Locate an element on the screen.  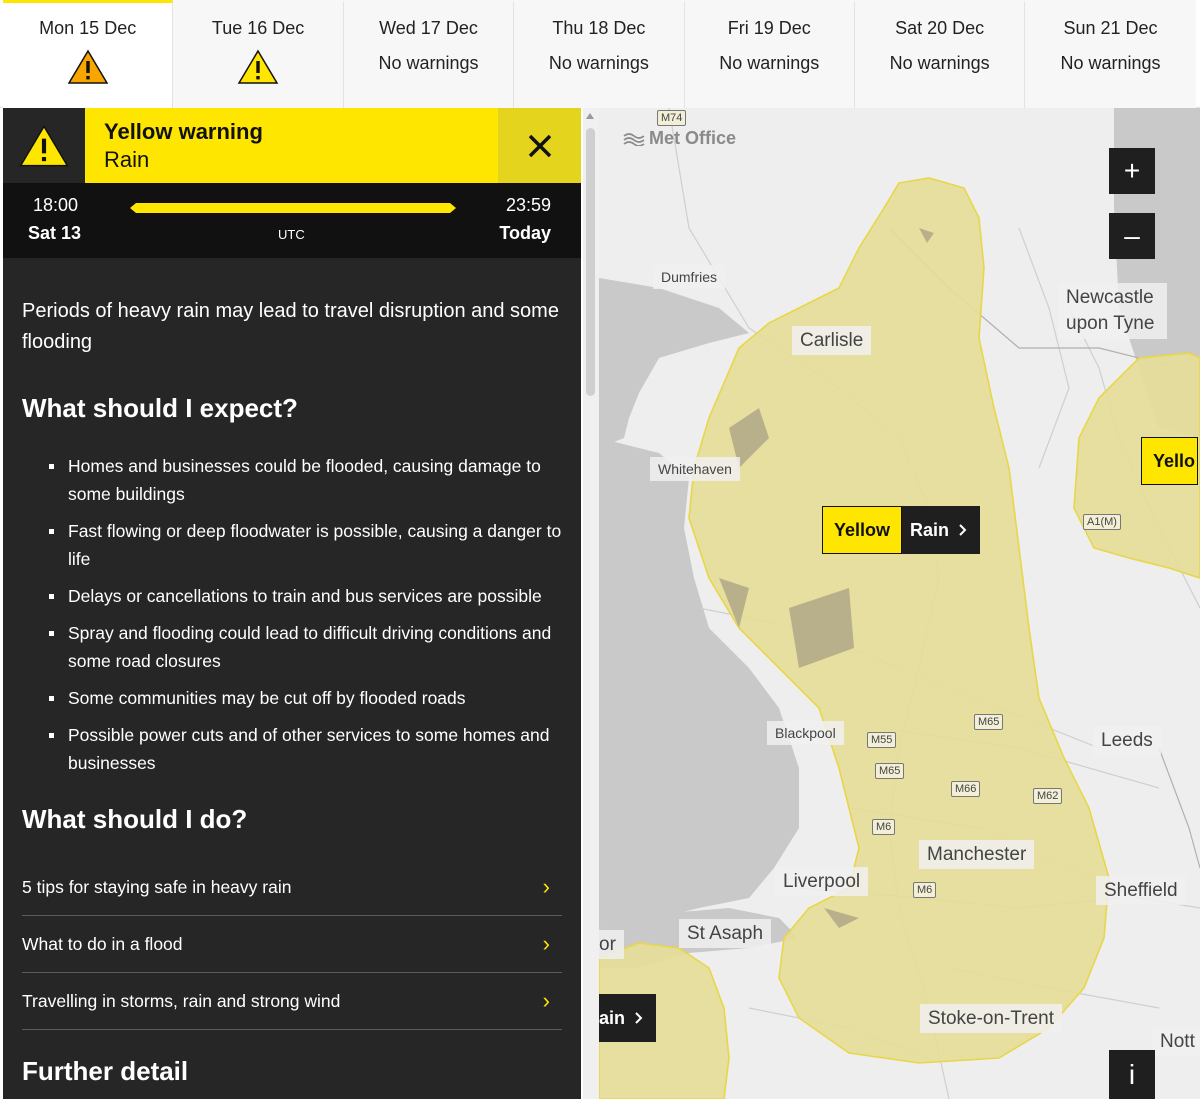
warning-level: Yello is located at coordinates (1170, 461).